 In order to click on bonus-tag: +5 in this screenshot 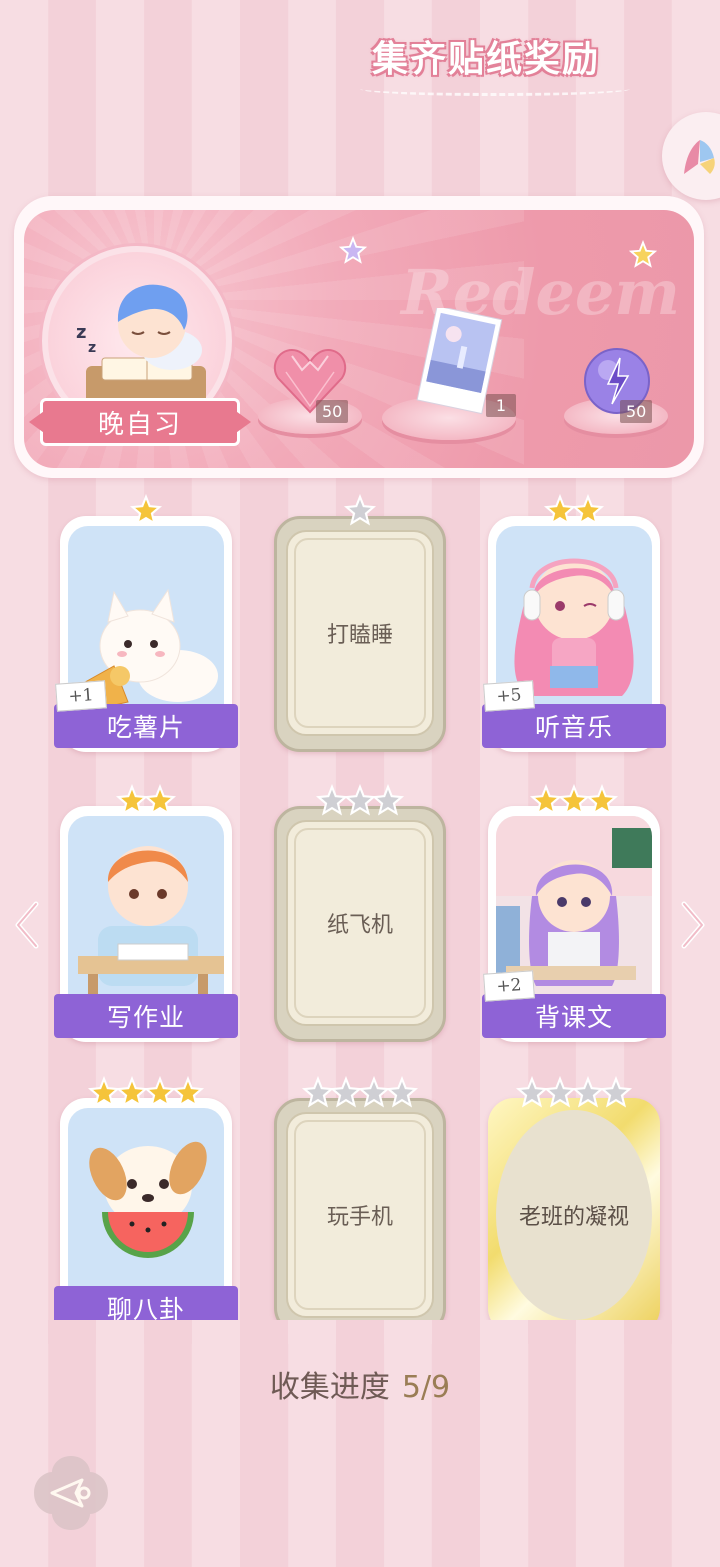, I will do `click(509, 696)`.